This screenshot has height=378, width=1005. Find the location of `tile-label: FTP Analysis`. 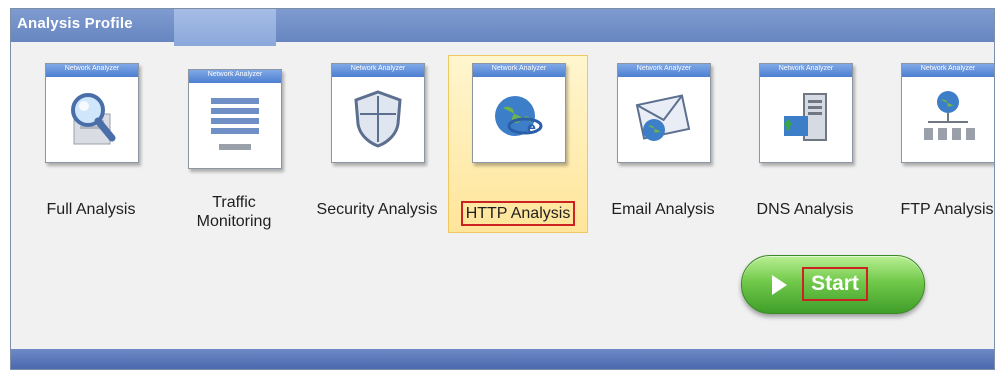

tile-label: FTP Analysis is located at coordinates (947, 209).